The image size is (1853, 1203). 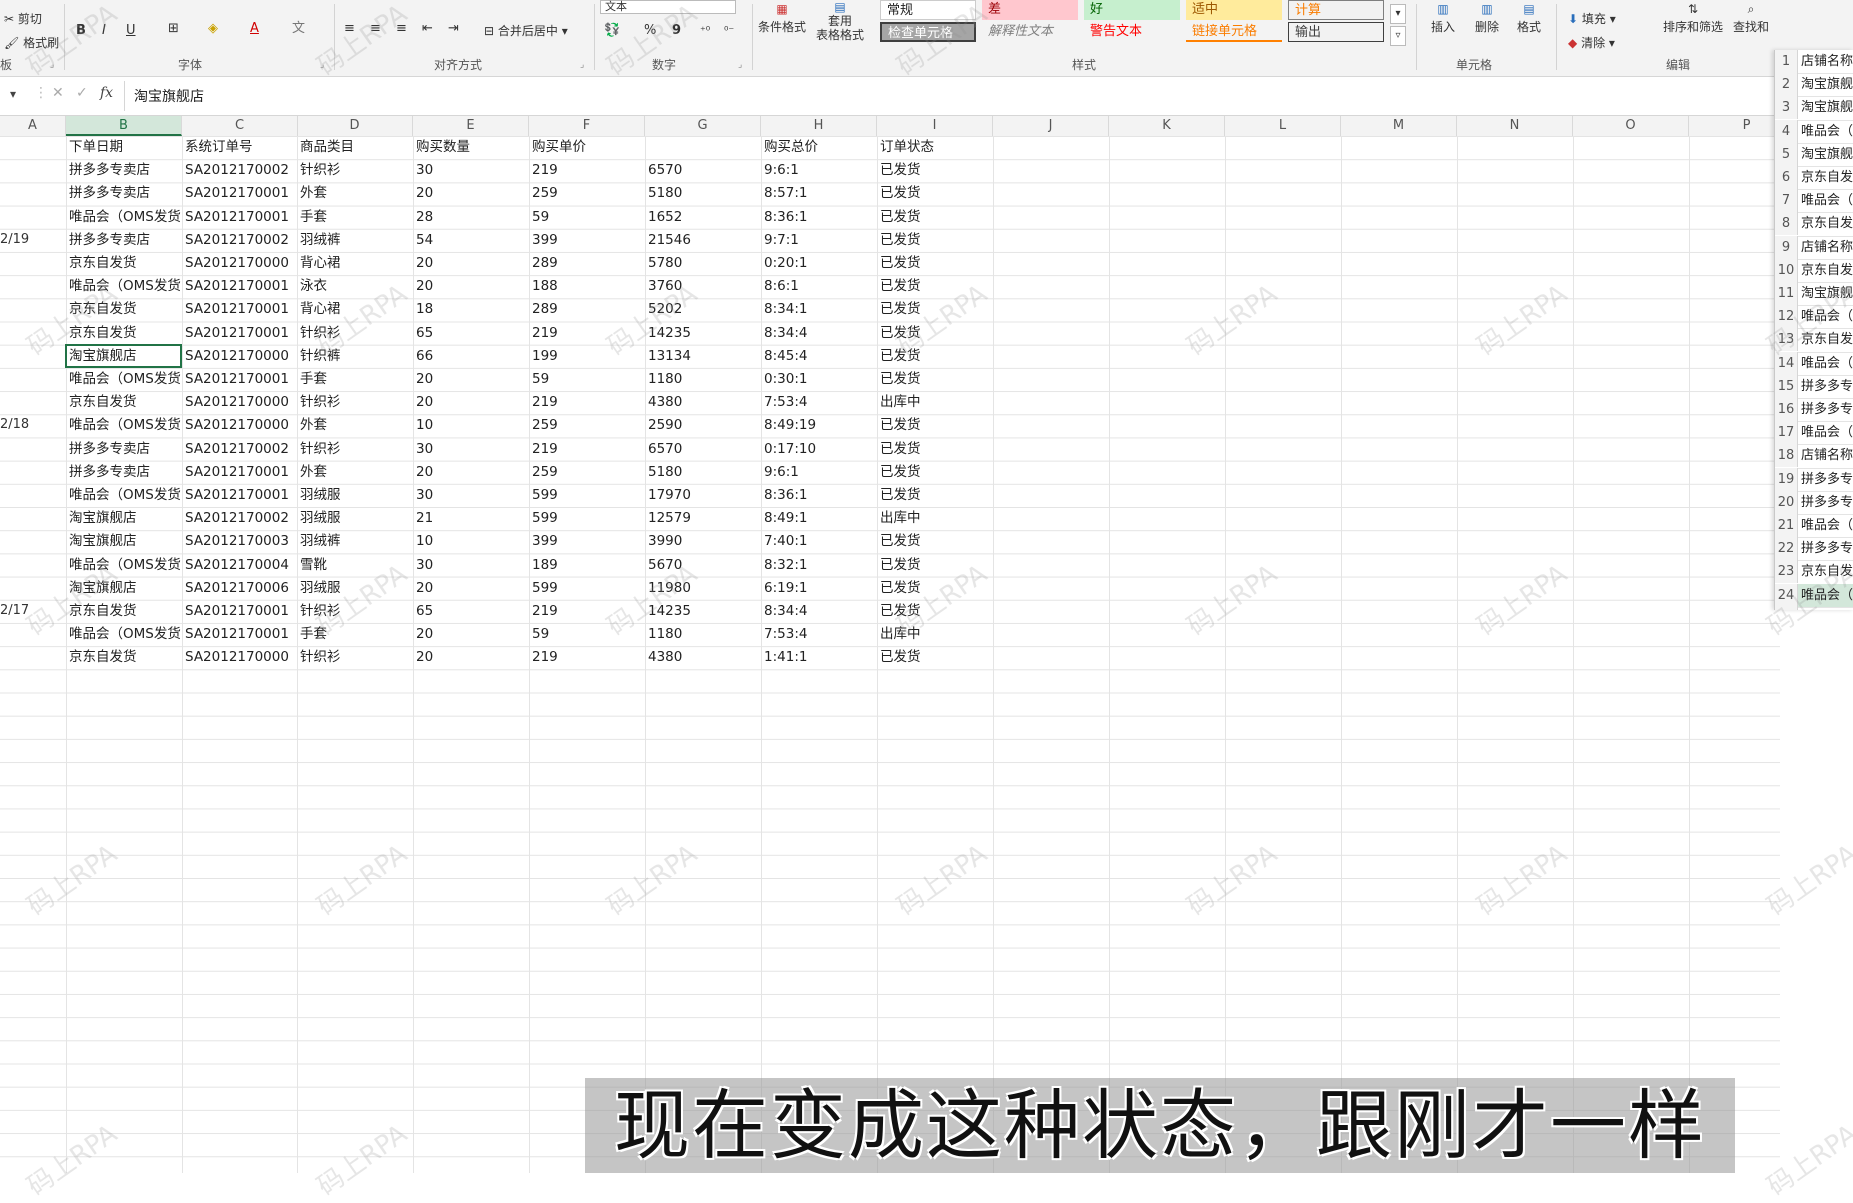 What do you see at coordinates (782, 18) in the screenshot?
I see `conditional-format-button: ▦ 条件格式` at bounding box center [782, 18].